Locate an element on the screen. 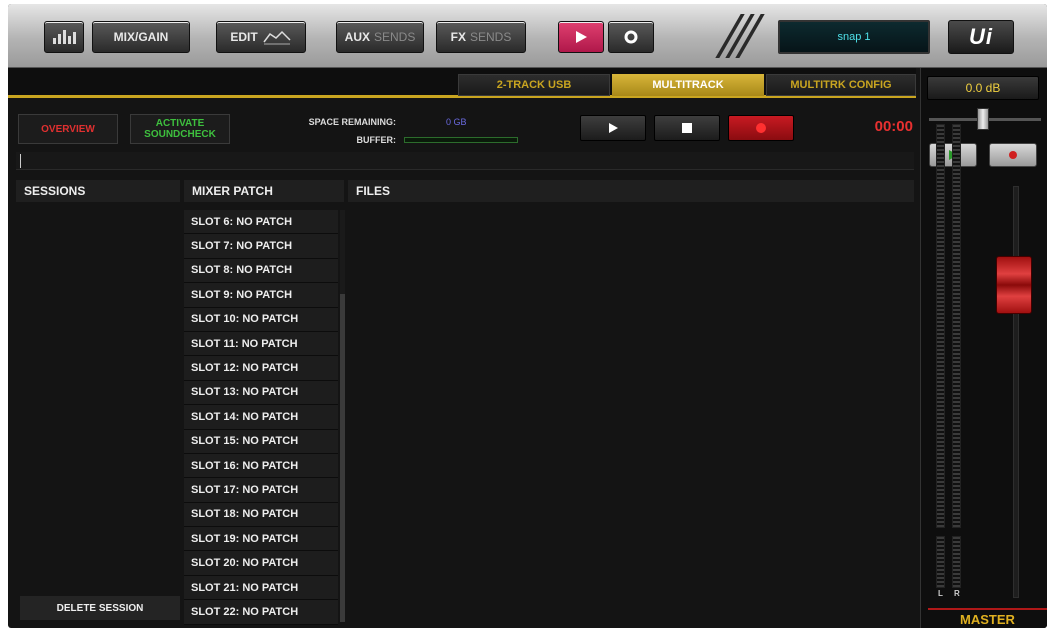 Image resolution: width=1051 pixels, height=632 pixels. patch-slot: SLOT 7: NO PATCH is located at coordinates (261, 246).